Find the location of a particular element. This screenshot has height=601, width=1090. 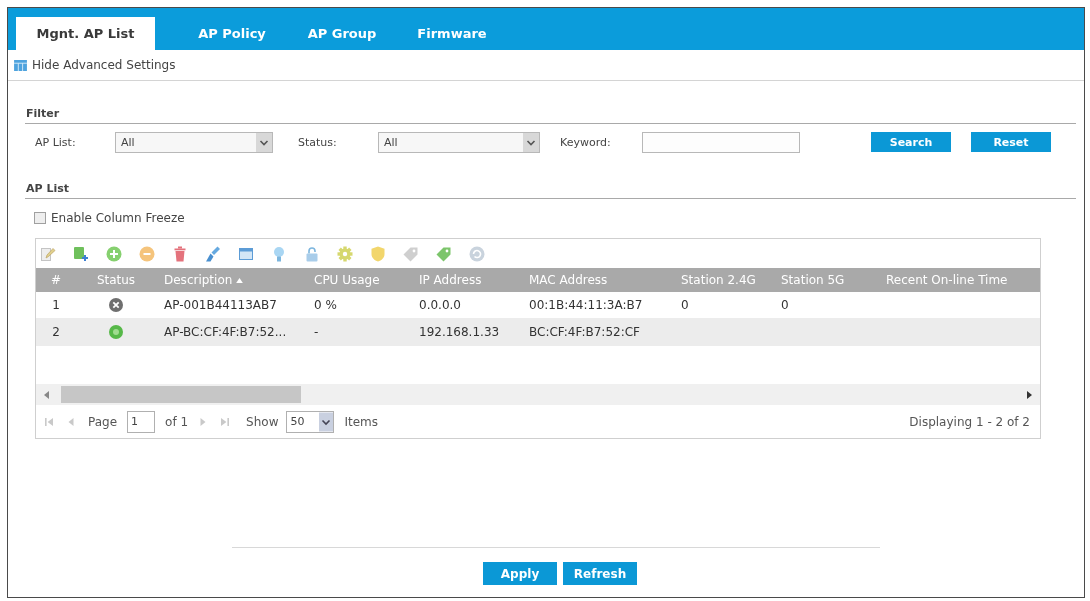

page-label: Page is located at coordinates (103, 421).